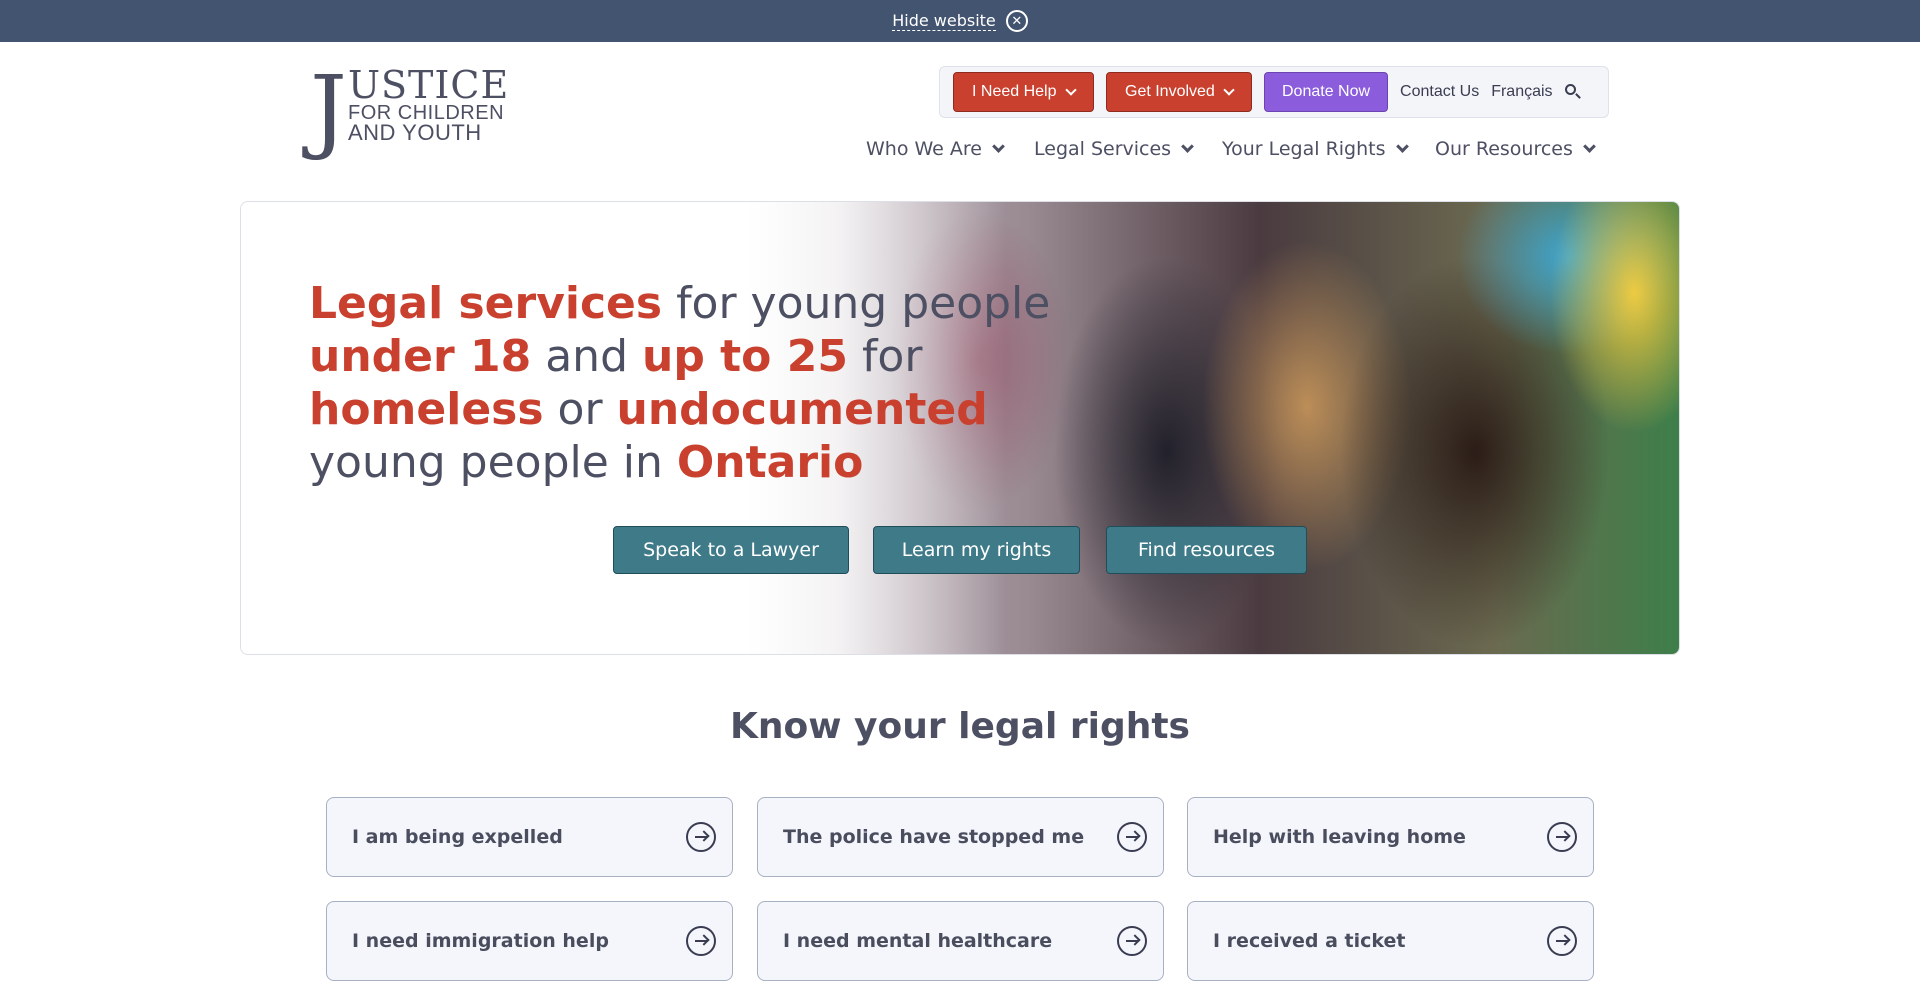 This screenshot has height=993, width=1920. What do you see at coordinates (1014, 91) in the screenshot?
I see `need-help-label: I Need Help` at bounding box center [1014, 91].